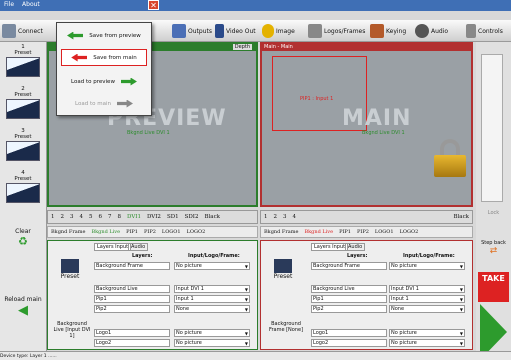  I want to click on load-to-main: Load to main, so click(104, 103).